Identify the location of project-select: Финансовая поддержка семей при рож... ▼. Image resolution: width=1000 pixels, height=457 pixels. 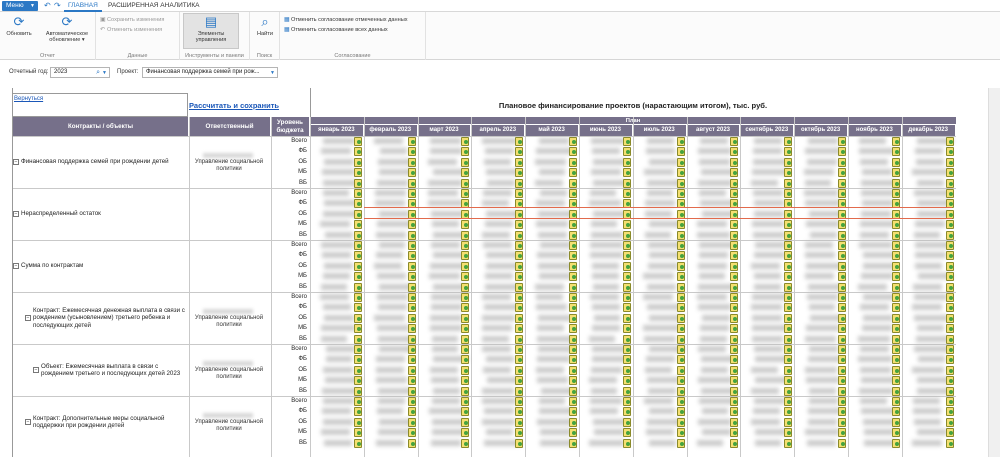
(210, 72).